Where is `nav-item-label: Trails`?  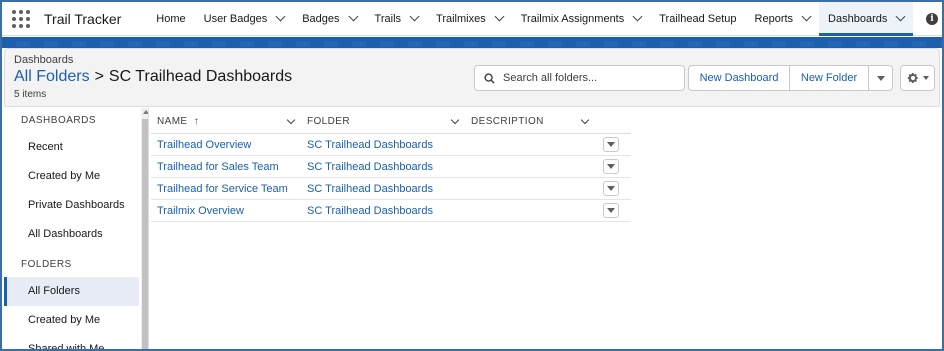
nav-item-label: Trails is located at coordinates (388, 18).